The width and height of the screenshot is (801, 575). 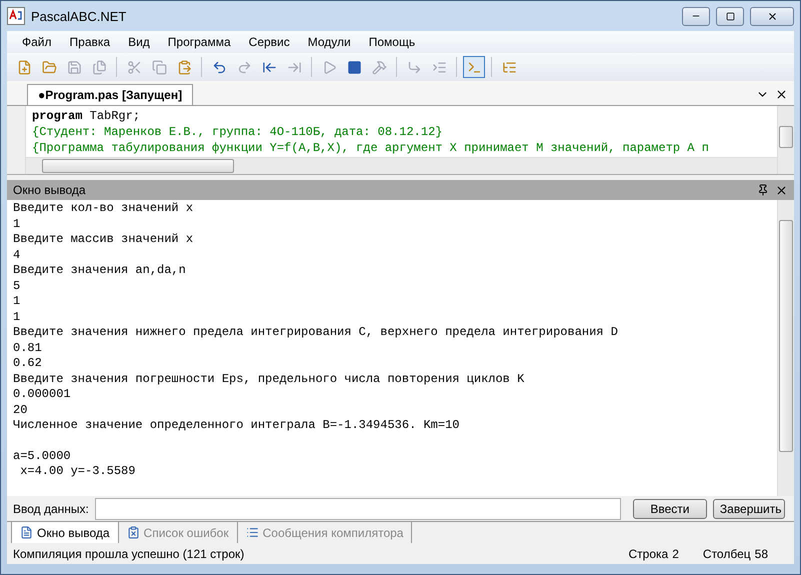 I want to click on cut-icon, so click(x=134, y=67).